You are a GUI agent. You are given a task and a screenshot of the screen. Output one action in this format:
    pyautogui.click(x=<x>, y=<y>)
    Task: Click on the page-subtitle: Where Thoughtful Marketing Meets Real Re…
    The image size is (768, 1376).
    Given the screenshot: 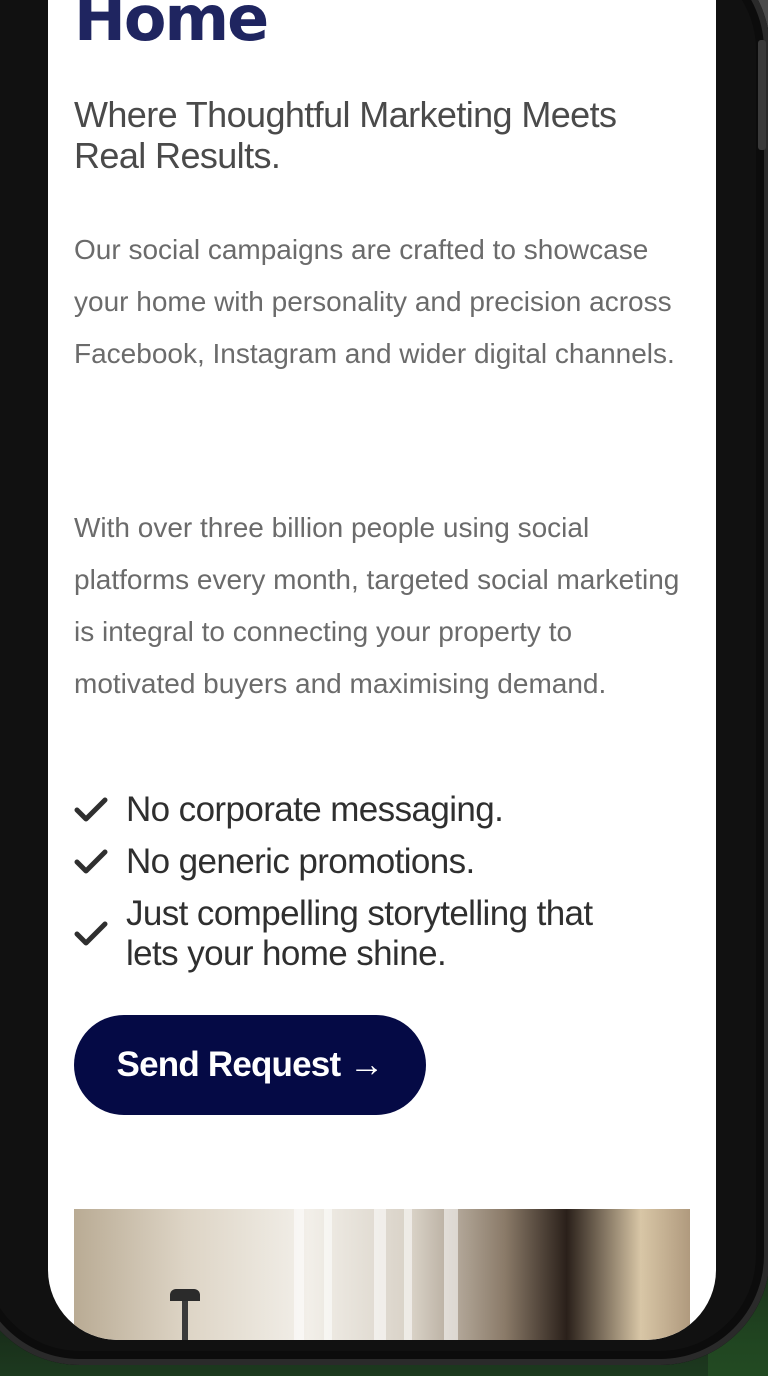 What is the action you would take?
    pyautogui.click(x=345, y=135)
    